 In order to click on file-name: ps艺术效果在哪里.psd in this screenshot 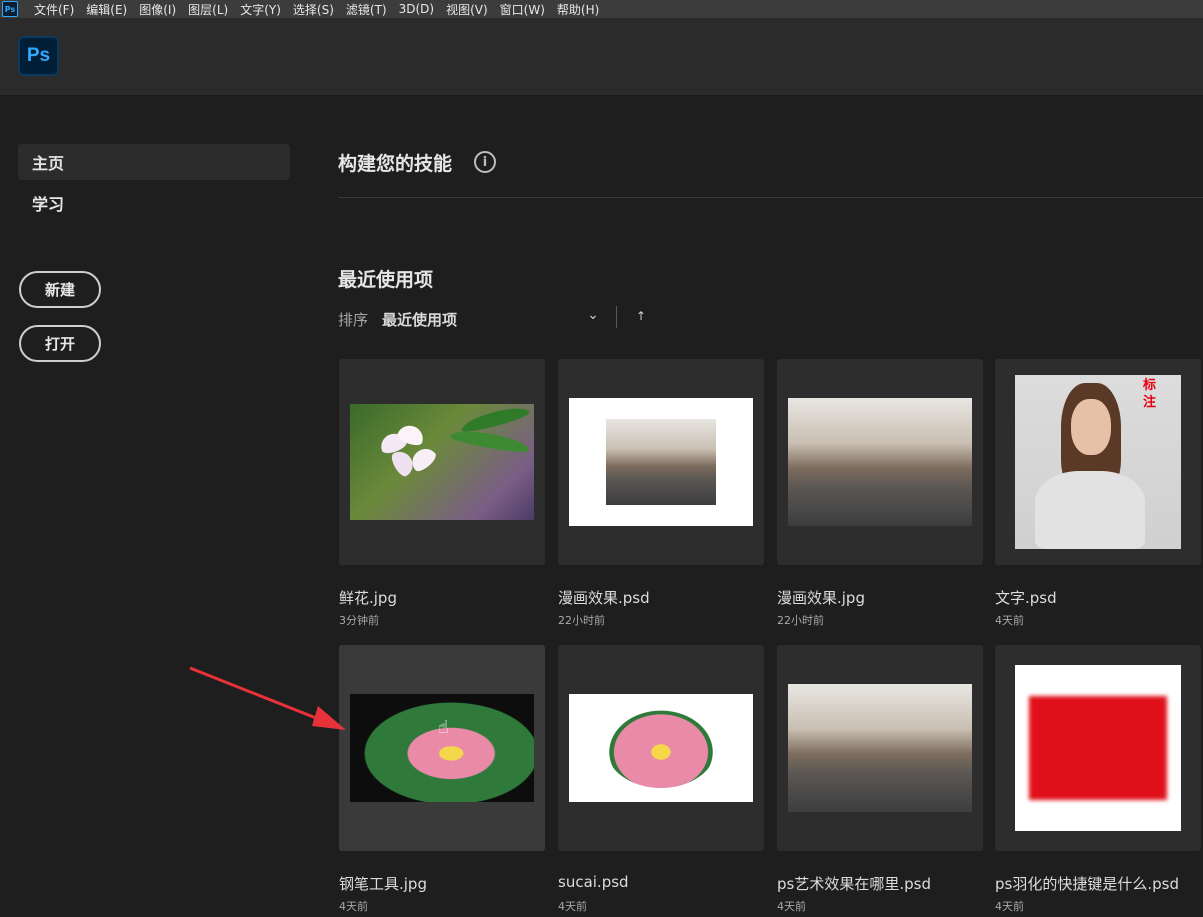, I will do `click(854, 883)`.